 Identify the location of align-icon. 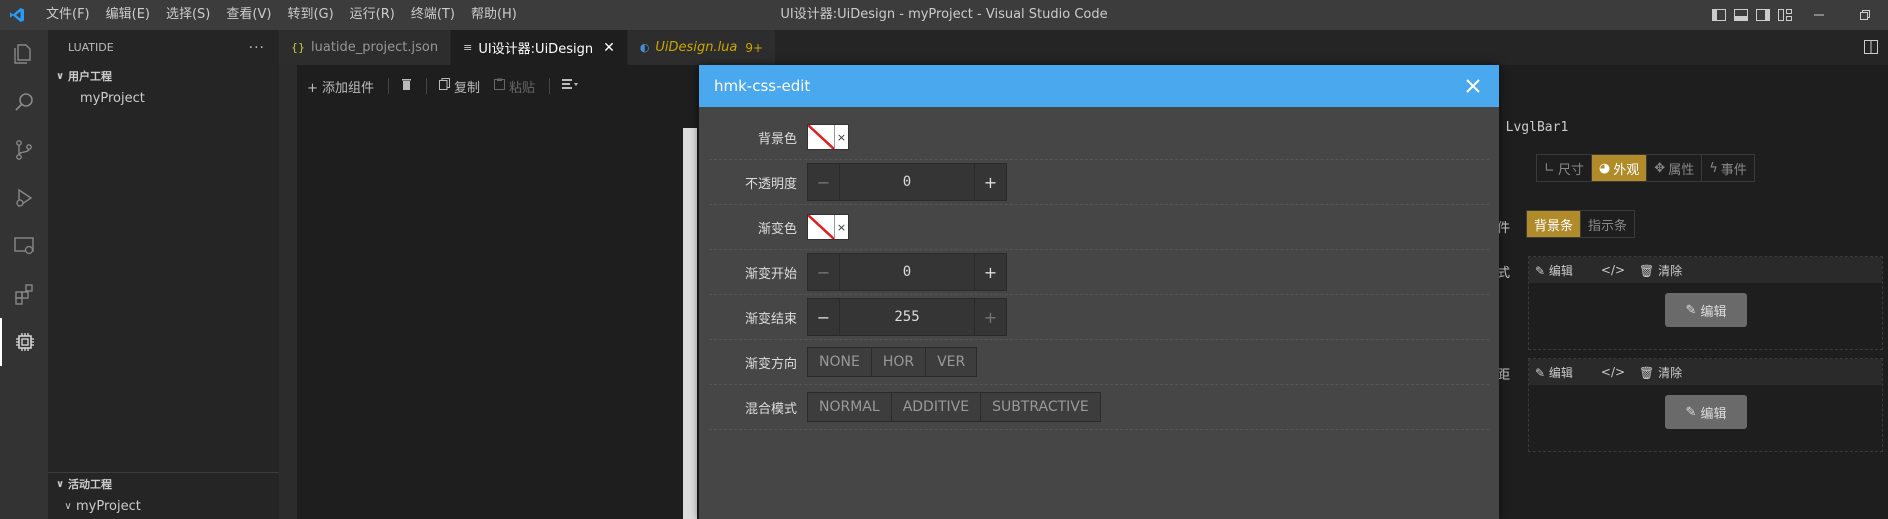
(570, 86).